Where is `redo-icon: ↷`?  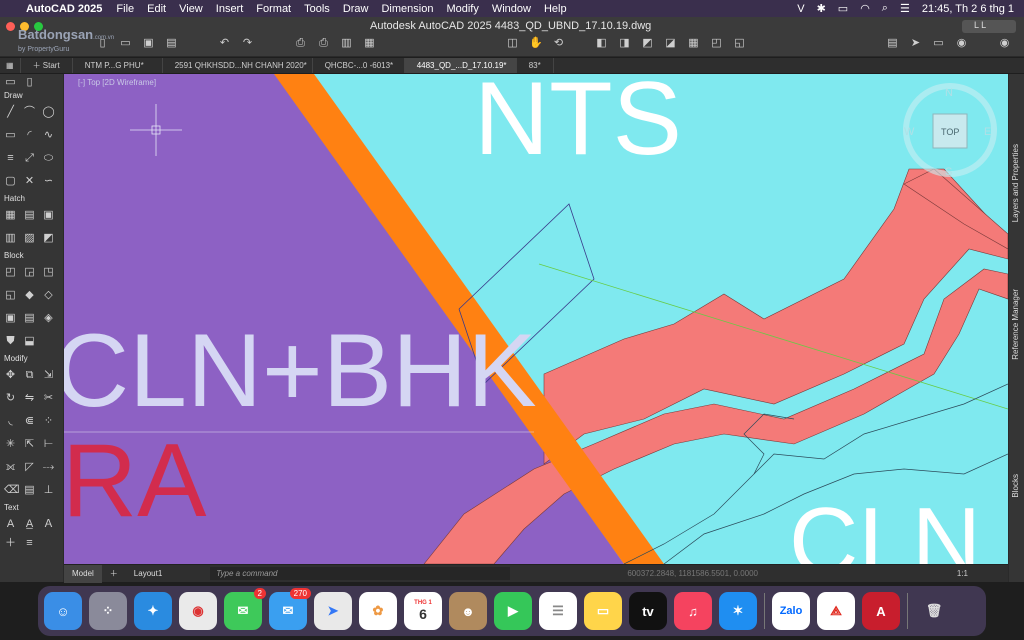 redo-icon: ↷ is located at coordinates (247, 43).